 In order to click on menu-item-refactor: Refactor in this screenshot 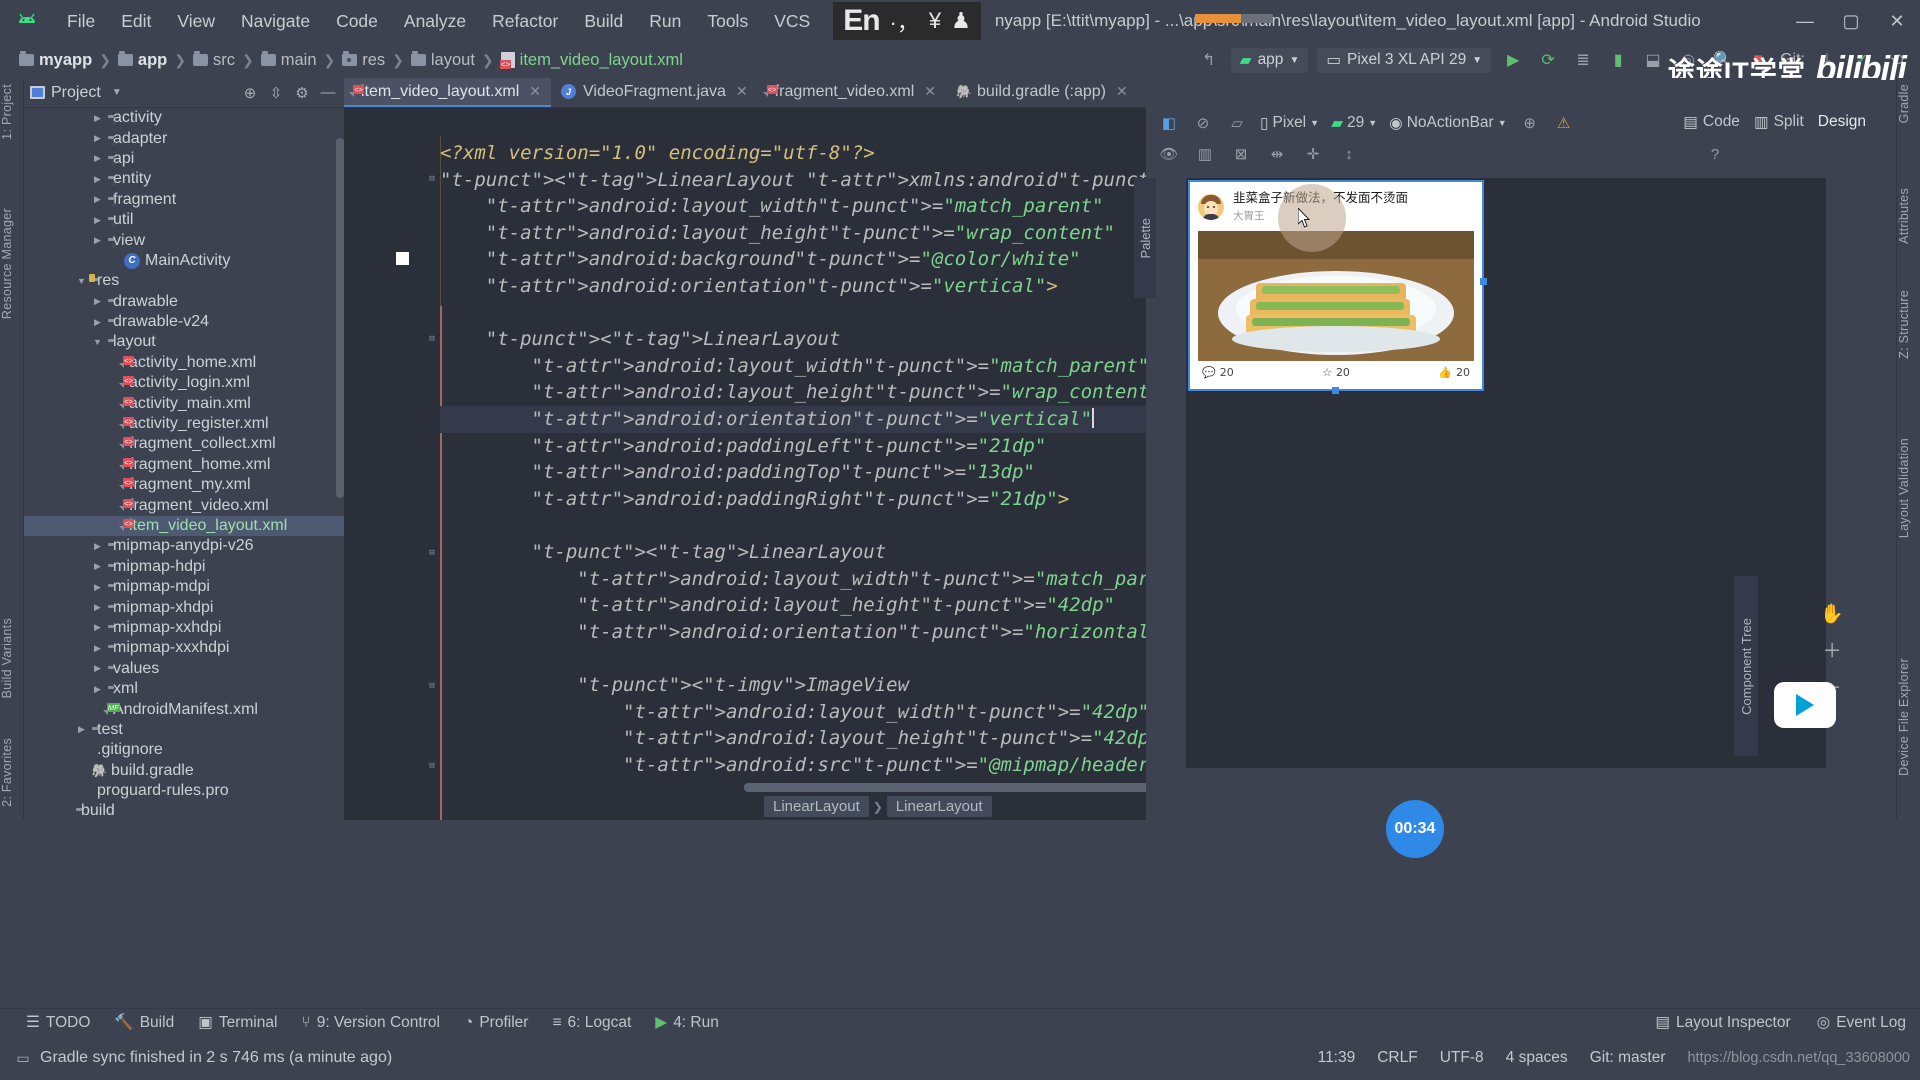, I will do `click(525, 21)`.